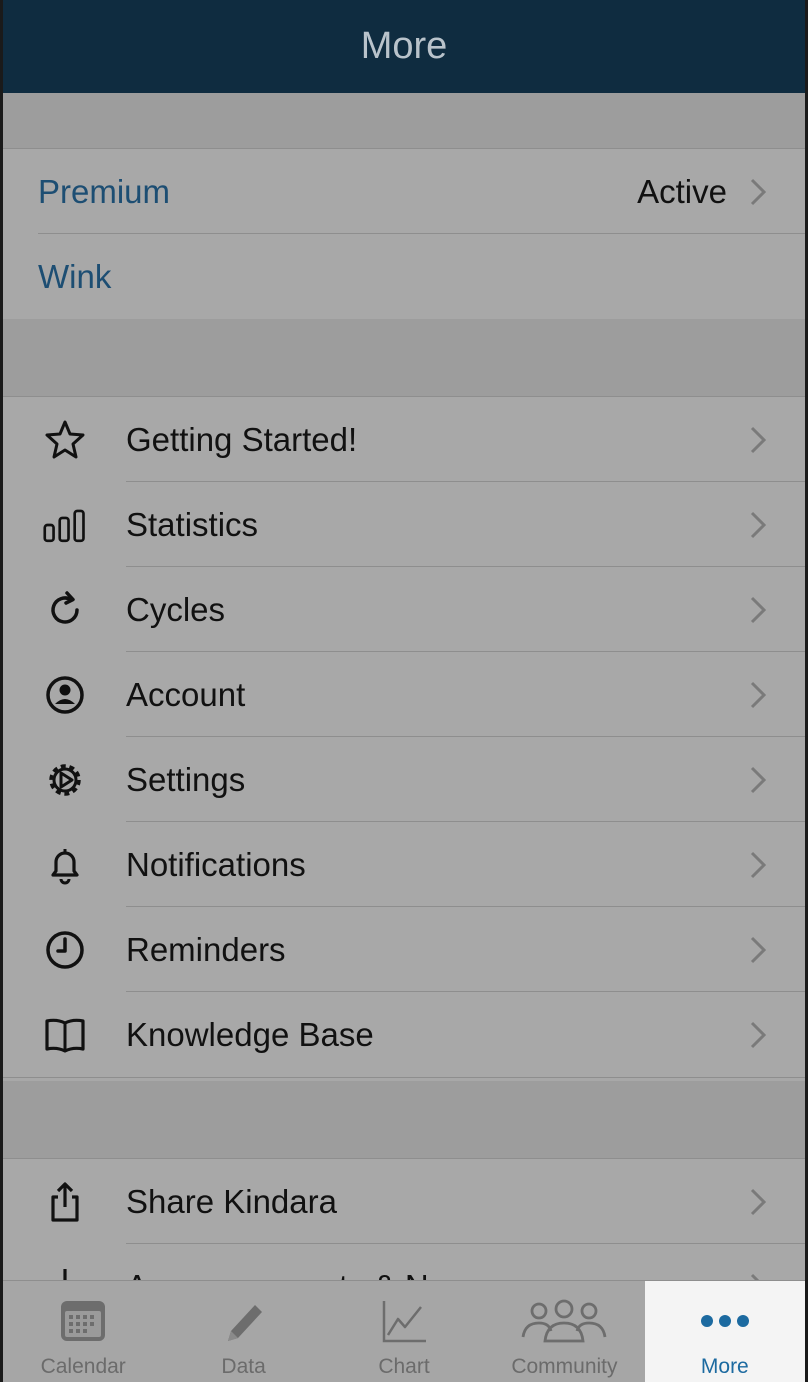 Image resolution: width=808 pixels, height=1382 pixels. What do you see at coordinates (404, 524) in the screenshot?
I see `menu-item-statistics: Statistics` at bounding box center [404, 524].